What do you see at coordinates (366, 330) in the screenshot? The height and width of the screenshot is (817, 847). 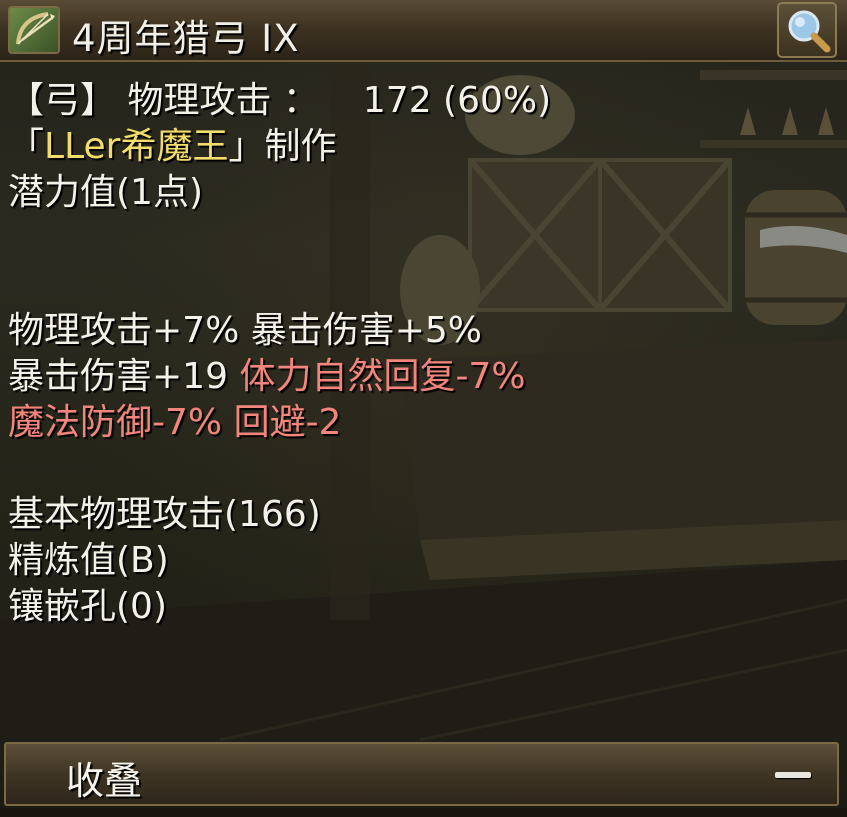 I see `option-crit-damage-percent: 暴击伤害+5%` at bounding box center [366, 330].